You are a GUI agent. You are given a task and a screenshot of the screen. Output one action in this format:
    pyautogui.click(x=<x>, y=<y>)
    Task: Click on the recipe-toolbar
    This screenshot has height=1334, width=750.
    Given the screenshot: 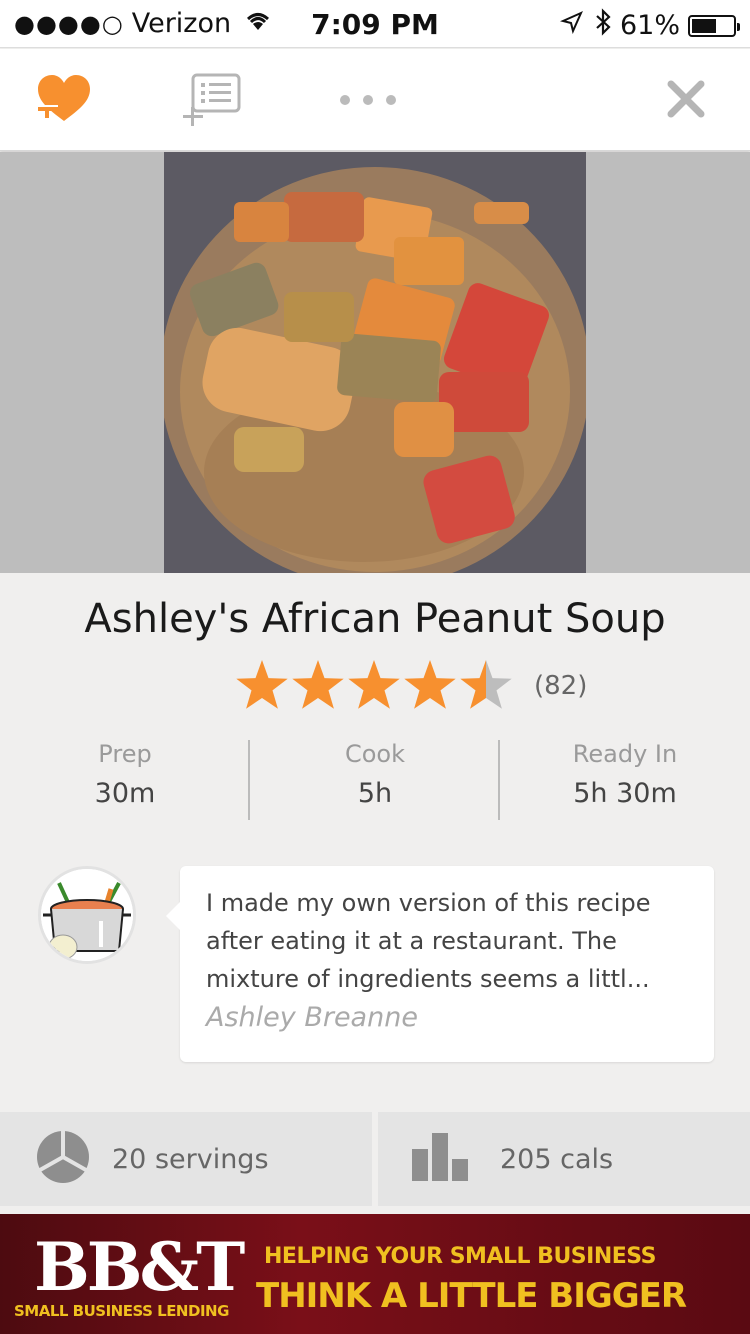 What is the action you would take?
    pyautogui.click(x=375, y=100)
    